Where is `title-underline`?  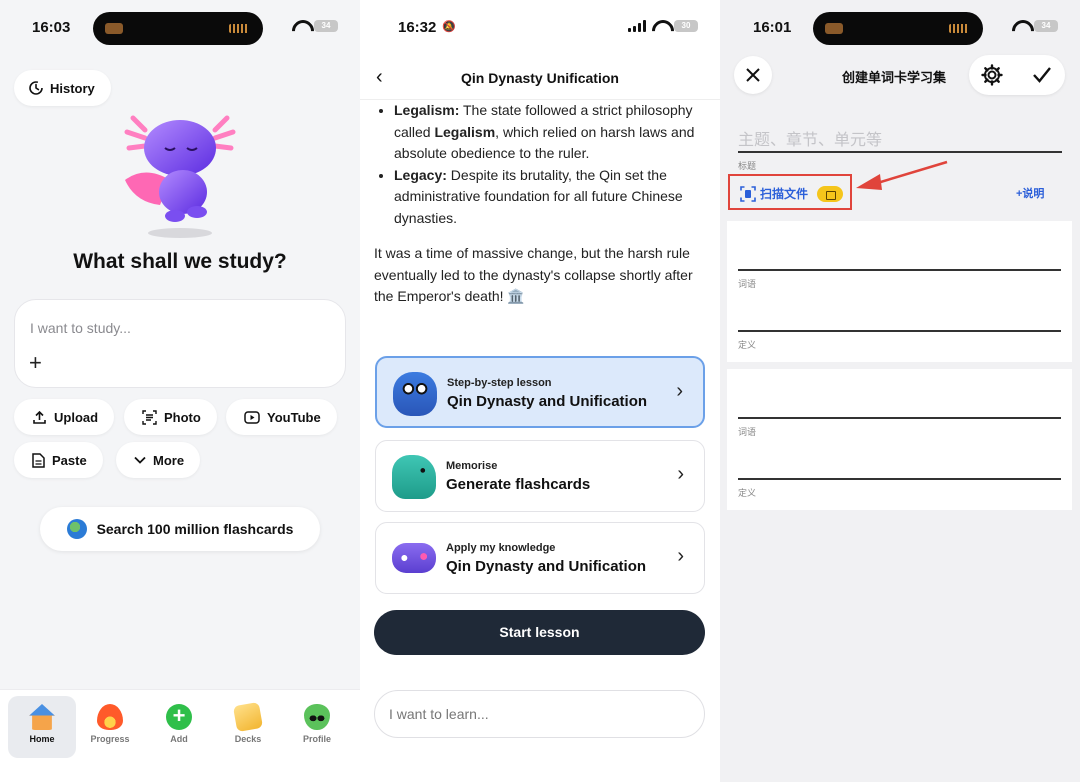
title-underline is located at coordinates (900, 152).